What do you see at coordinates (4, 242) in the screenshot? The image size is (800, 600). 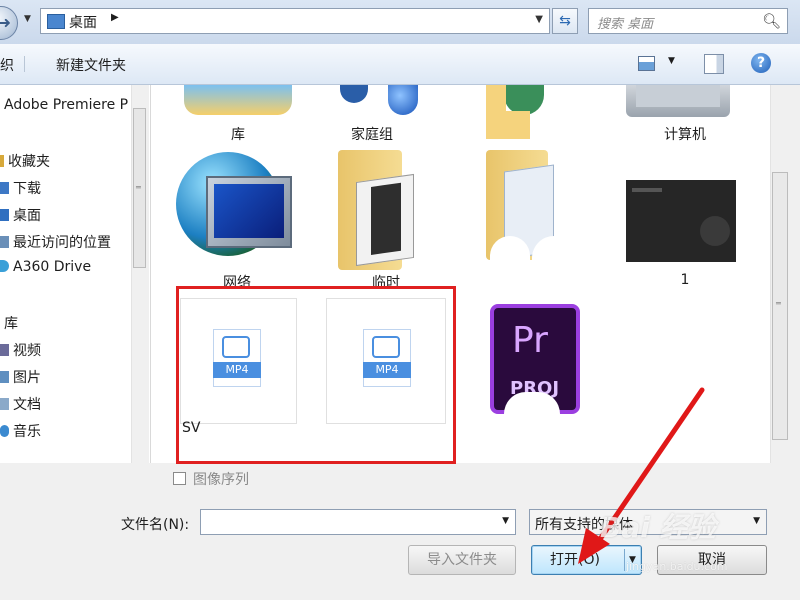 I see `recent-places-icon` at bounding box center [4, 242].